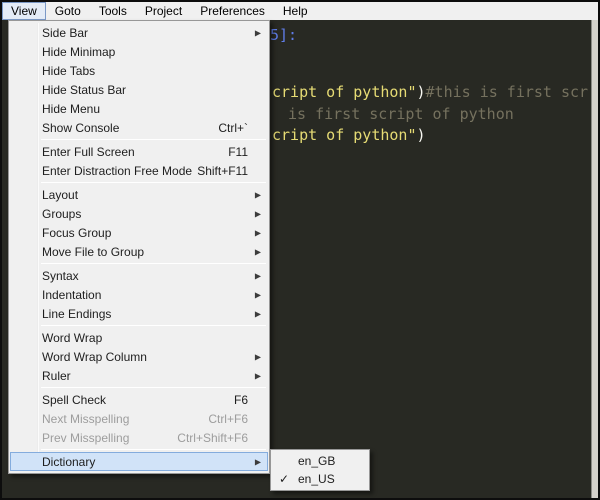 The image size is (600, 500). What do you see at coordinates (60, 194) in the screenshot?
I see `menu-item-label: Layout` at bounding box center [60, 194].